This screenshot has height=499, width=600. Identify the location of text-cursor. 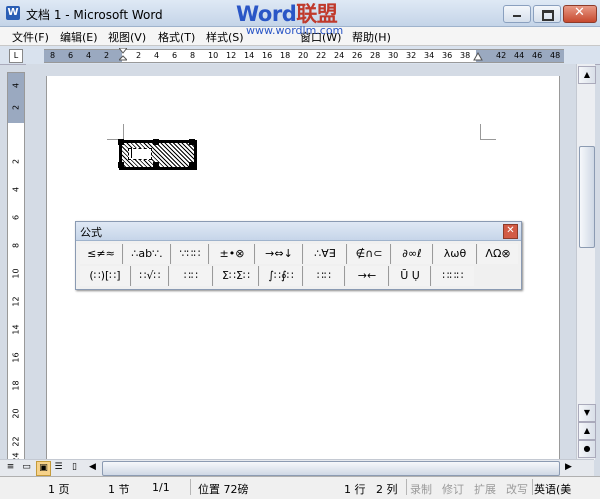
(131, 153).